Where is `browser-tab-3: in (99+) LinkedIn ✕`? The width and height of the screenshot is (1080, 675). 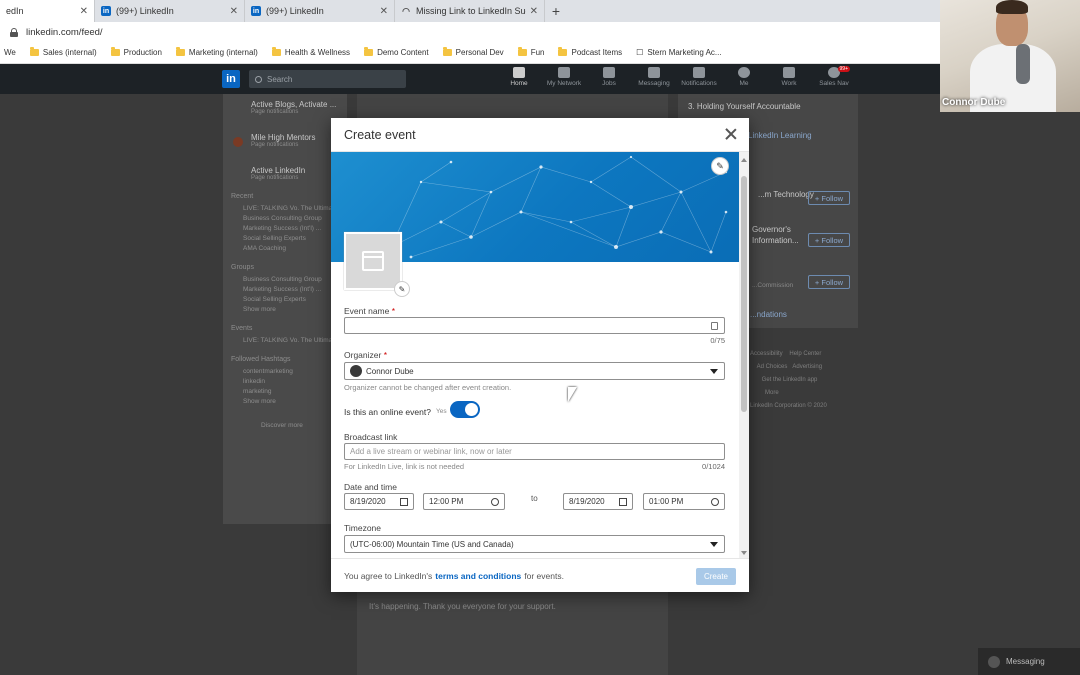
browser-tab-3: in (99+) LinkedIn ✕ is located at coordinates (320, 11).